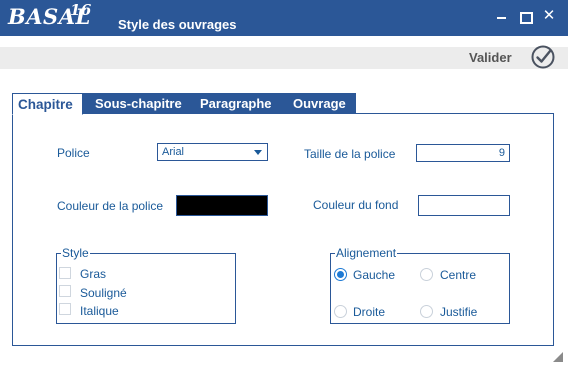 The image size is (568, 369). I want to click on bg-color-label: Couleur du fond, so click(356, 205).